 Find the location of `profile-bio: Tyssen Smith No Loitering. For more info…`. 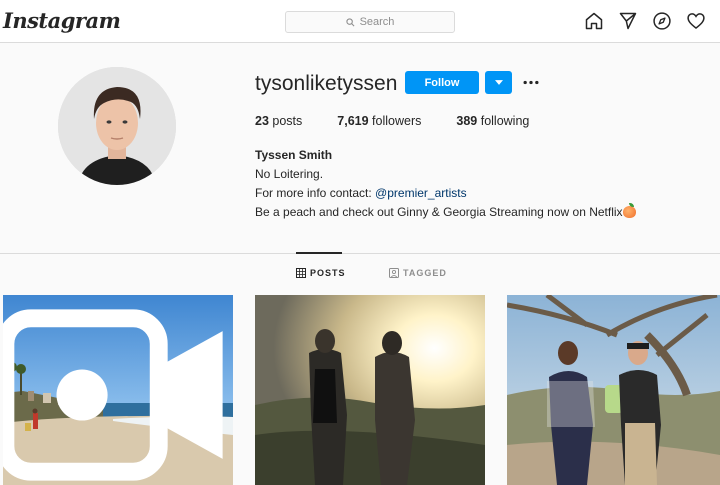

profile-bio: Tyssen Smith No Loitering. For more info… is located at coordinates (445, 184).